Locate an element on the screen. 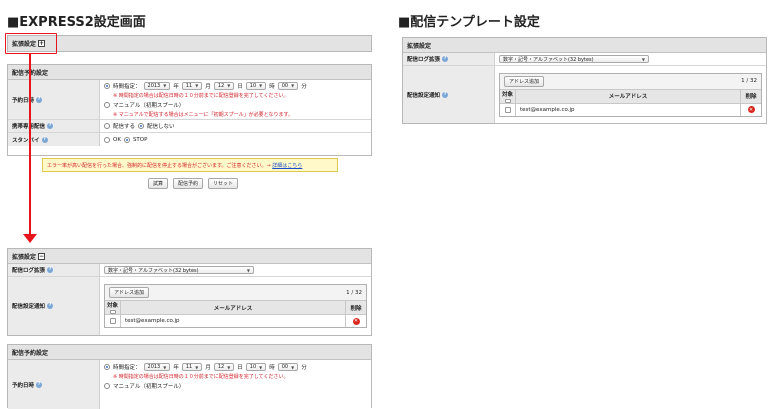 This screenshot has width=780, height=409. time-note: ※ 時間指定の場合は配信日時の１０分前までに配信登録を完了してください。 is located at coordinates (201, 95).